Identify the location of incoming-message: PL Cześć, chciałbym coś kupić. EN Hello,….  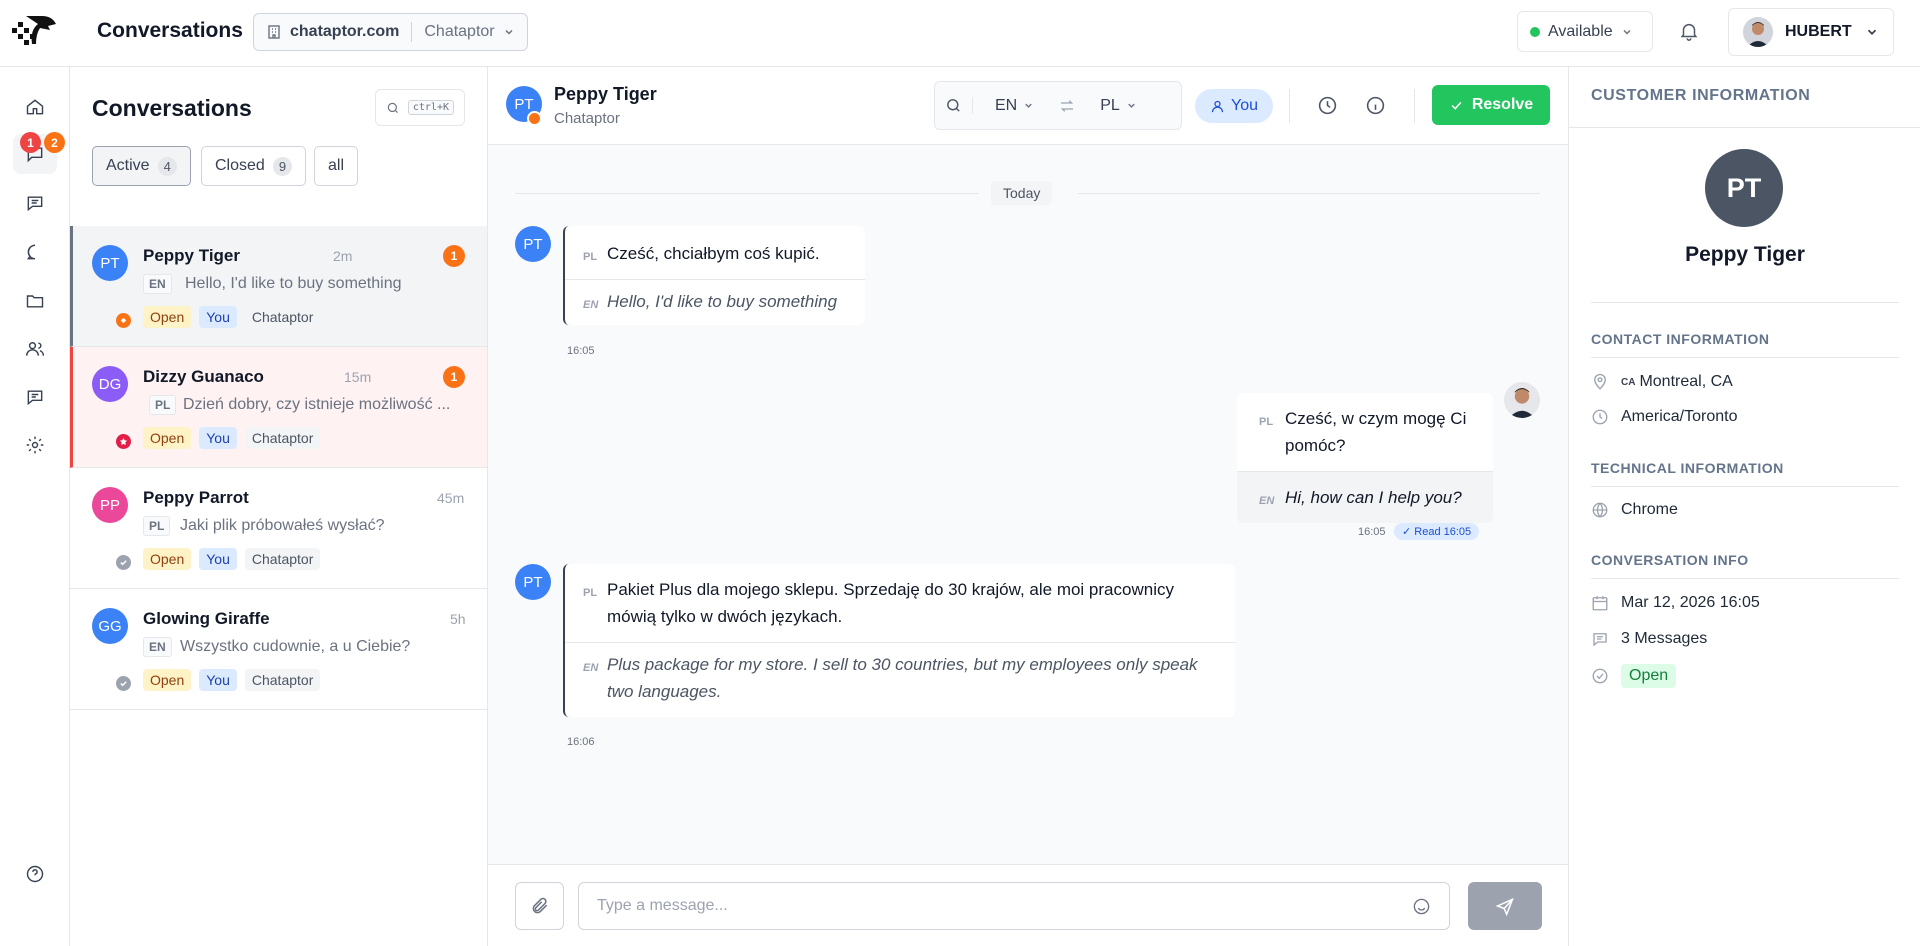
(714, 275).